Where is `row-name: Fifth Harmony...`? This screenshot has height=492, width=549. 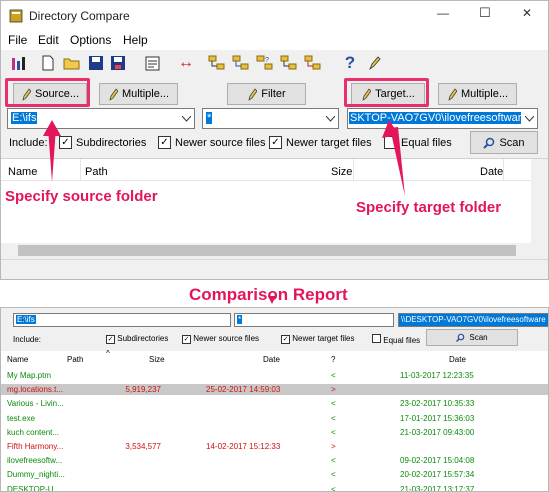
row-name: Fifth Harmony... is located at coordinates (35, 446).